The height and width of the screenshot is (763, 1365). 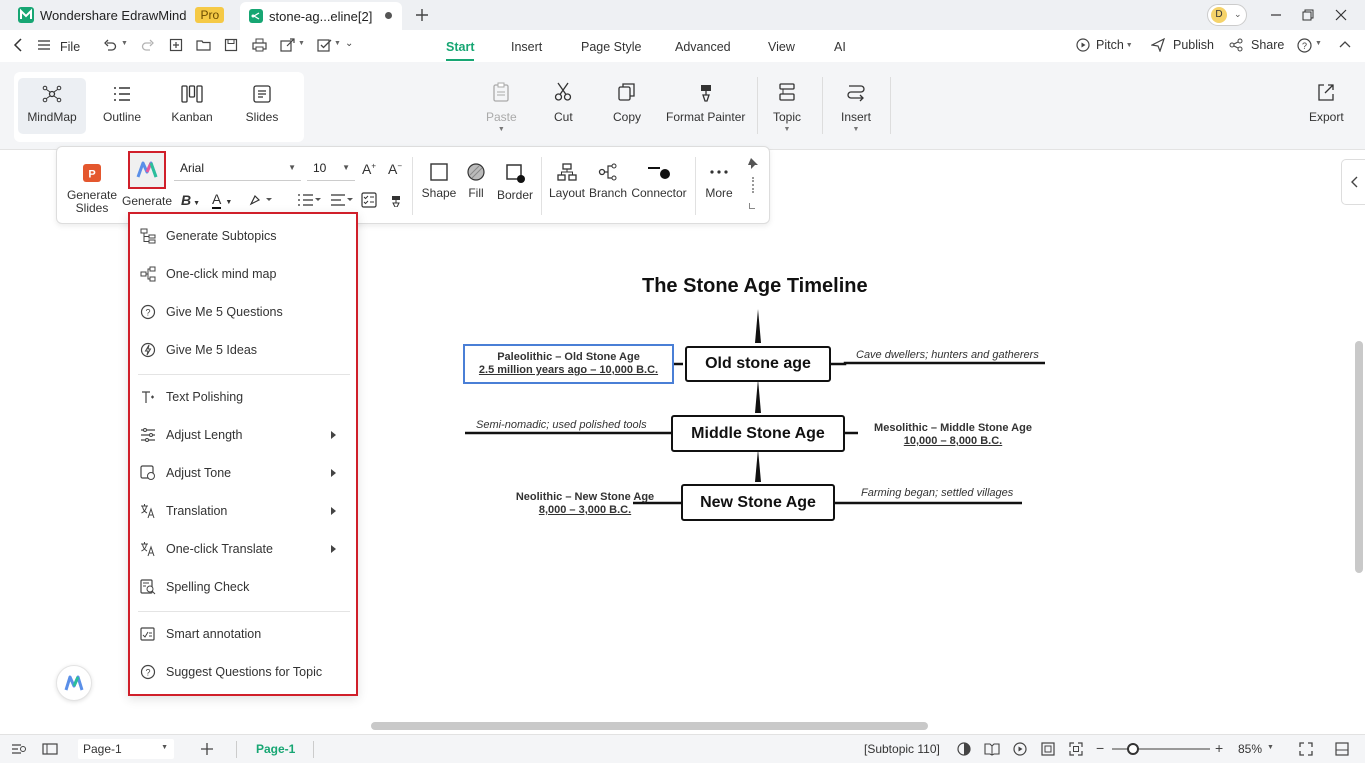 I want to click on pin-icon, so click(x=753, y=163).